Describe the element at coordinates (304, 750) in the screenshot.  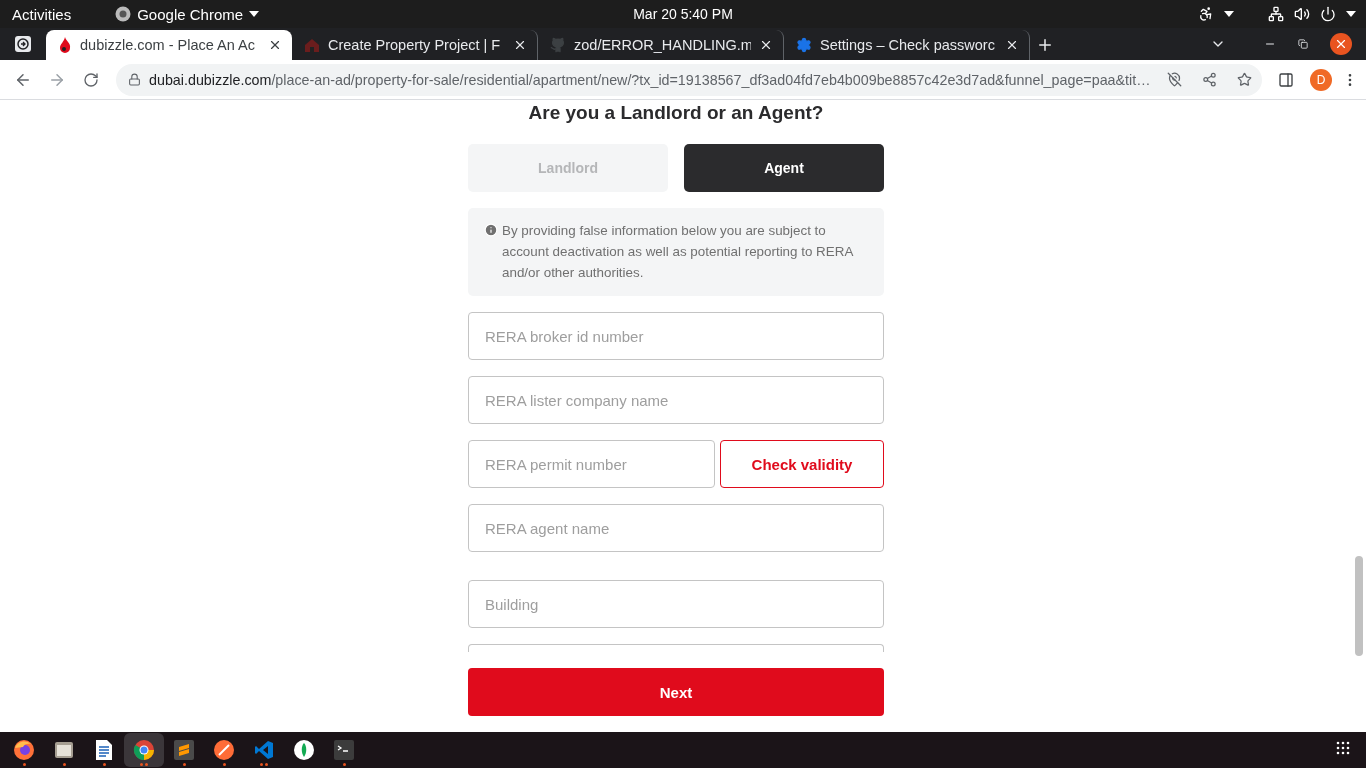
I see `leaf-icon` at that location.